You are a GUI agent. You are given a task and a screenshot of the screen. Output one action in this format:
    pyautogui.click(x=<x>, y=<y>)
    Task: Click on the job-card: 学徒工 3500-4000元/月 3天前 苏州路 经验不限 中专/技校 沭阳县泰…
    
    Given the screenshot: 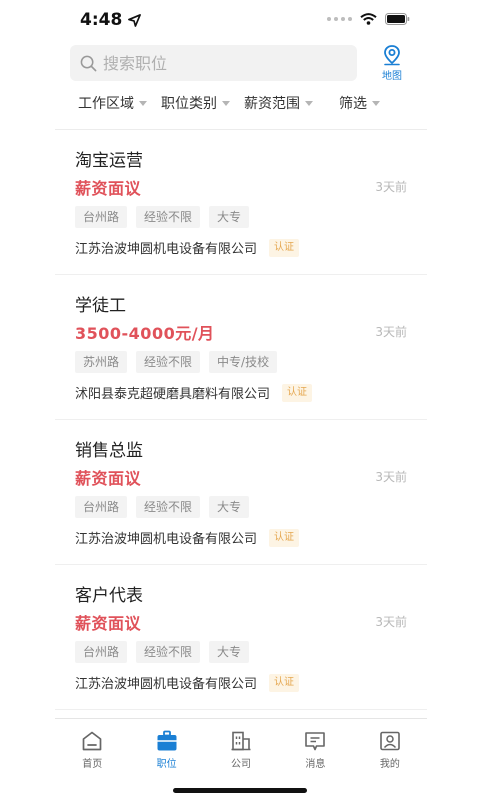 What is the action you would take?
    pyautogui.click(x=241, y=347)
    